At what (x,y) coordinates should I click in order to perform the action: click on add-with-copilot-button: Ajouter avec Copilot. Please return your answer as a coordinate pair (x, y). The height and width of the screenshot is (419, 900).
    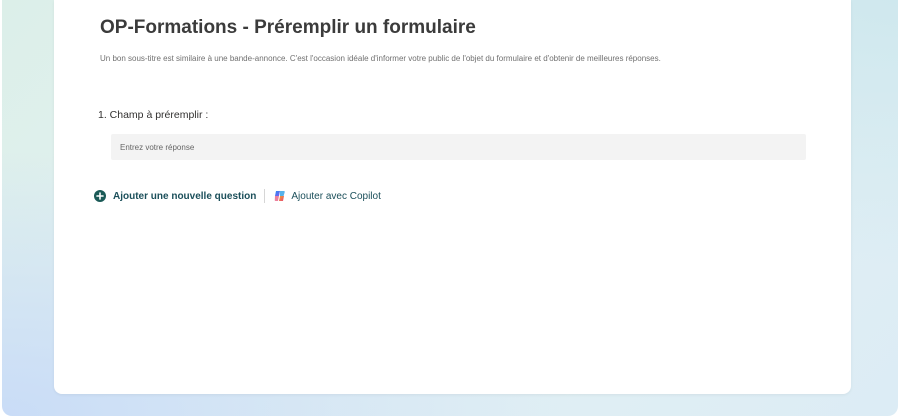
    Looking at the image, I should click on (327, 196).